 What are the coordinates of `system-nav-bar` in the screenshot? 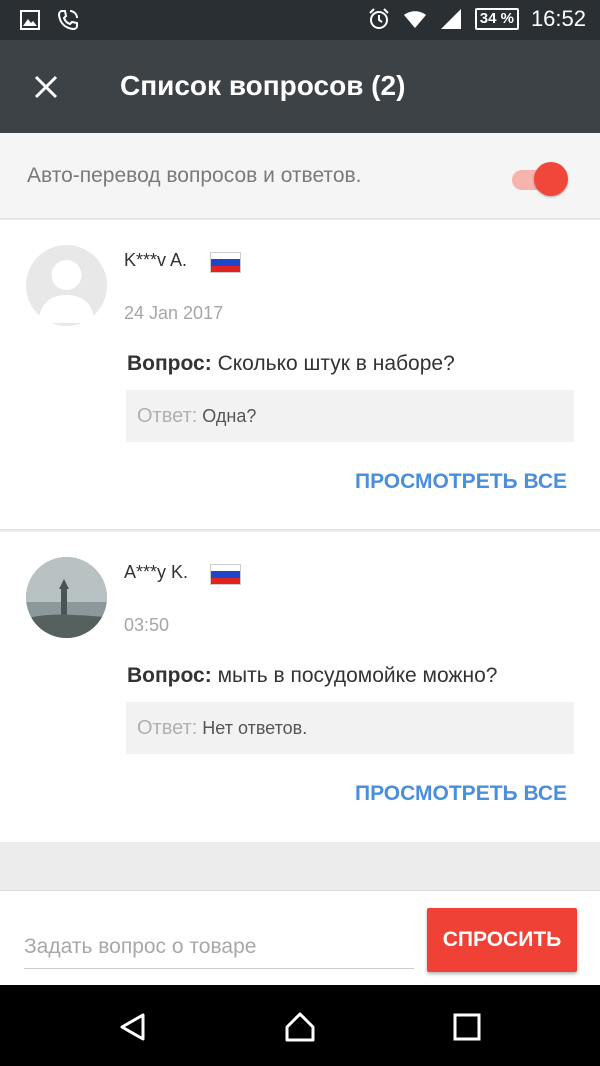 It's located at (300, 1025).